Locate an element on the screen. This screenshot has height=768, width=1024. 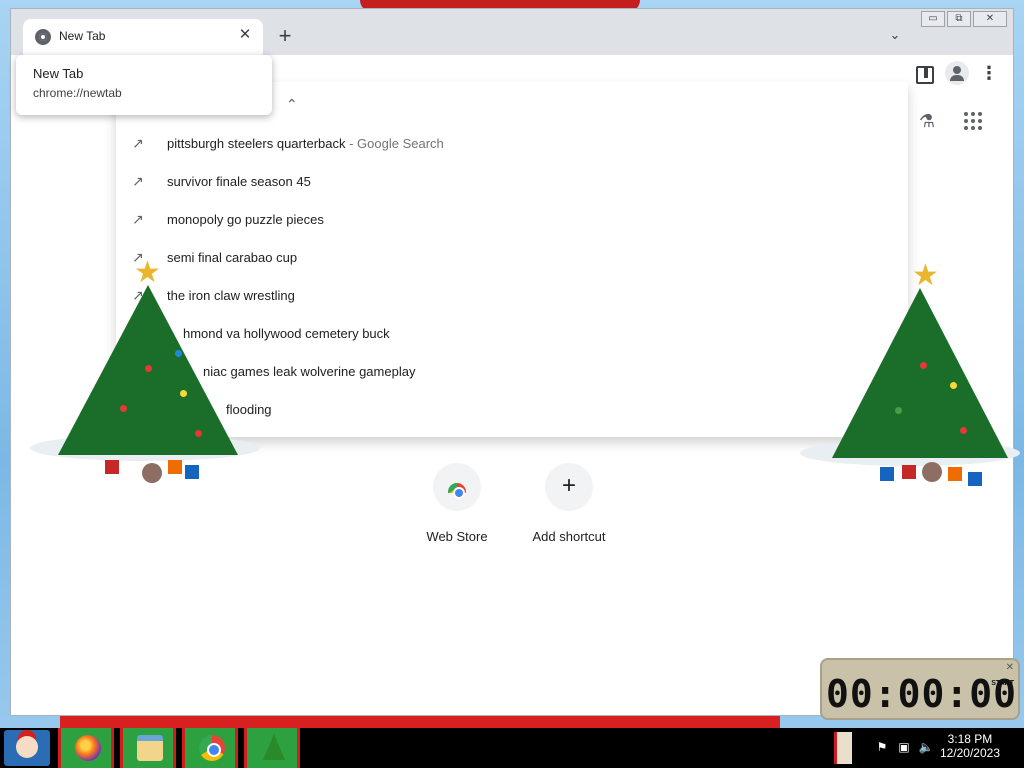
taskbar-chrome is located at coordinates (210, 748).